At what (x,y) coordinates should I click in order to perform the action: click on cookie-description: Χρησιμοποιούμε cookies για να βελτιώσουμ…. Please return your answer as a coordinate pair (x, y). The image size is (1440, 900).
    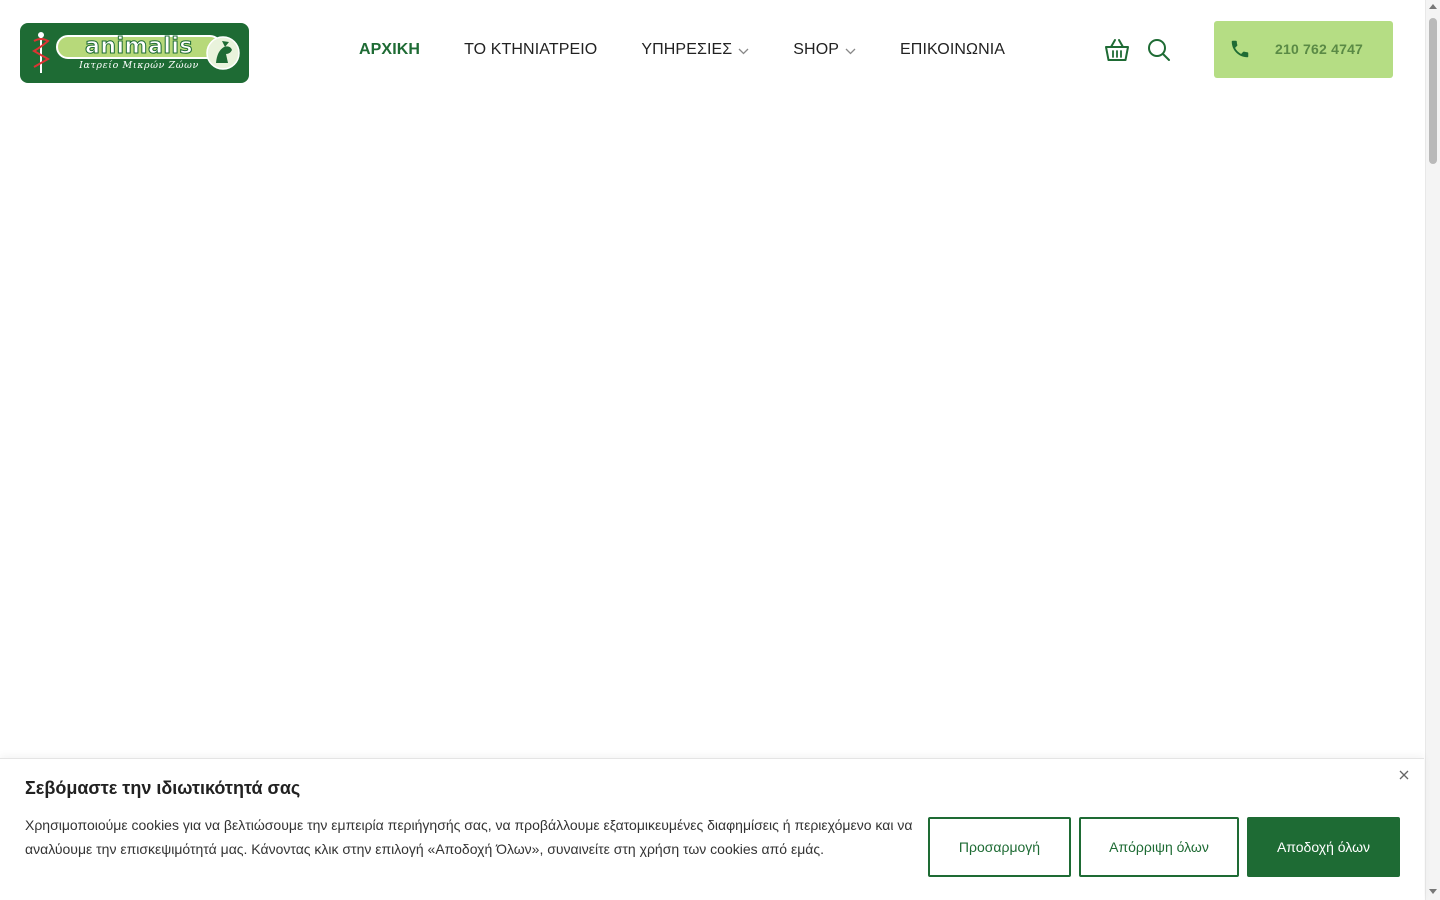
    Looking at the image, I should click on (469, 837).